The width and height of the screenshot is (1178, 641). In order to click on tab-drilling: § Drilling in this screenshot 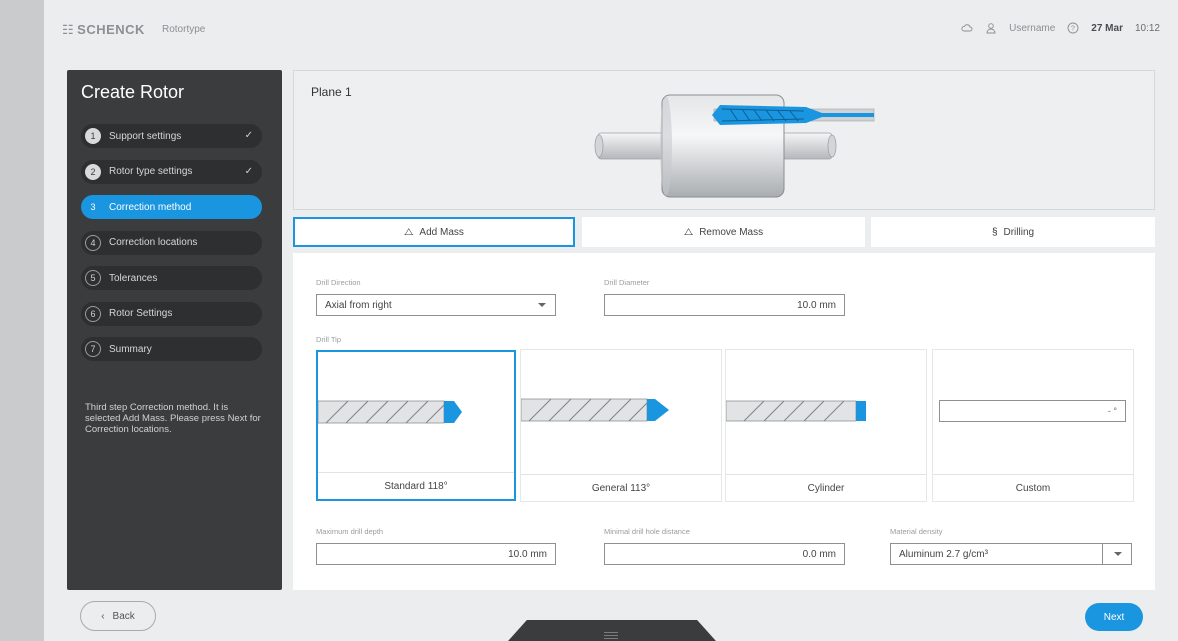, I will do `click(1013, 232)`.